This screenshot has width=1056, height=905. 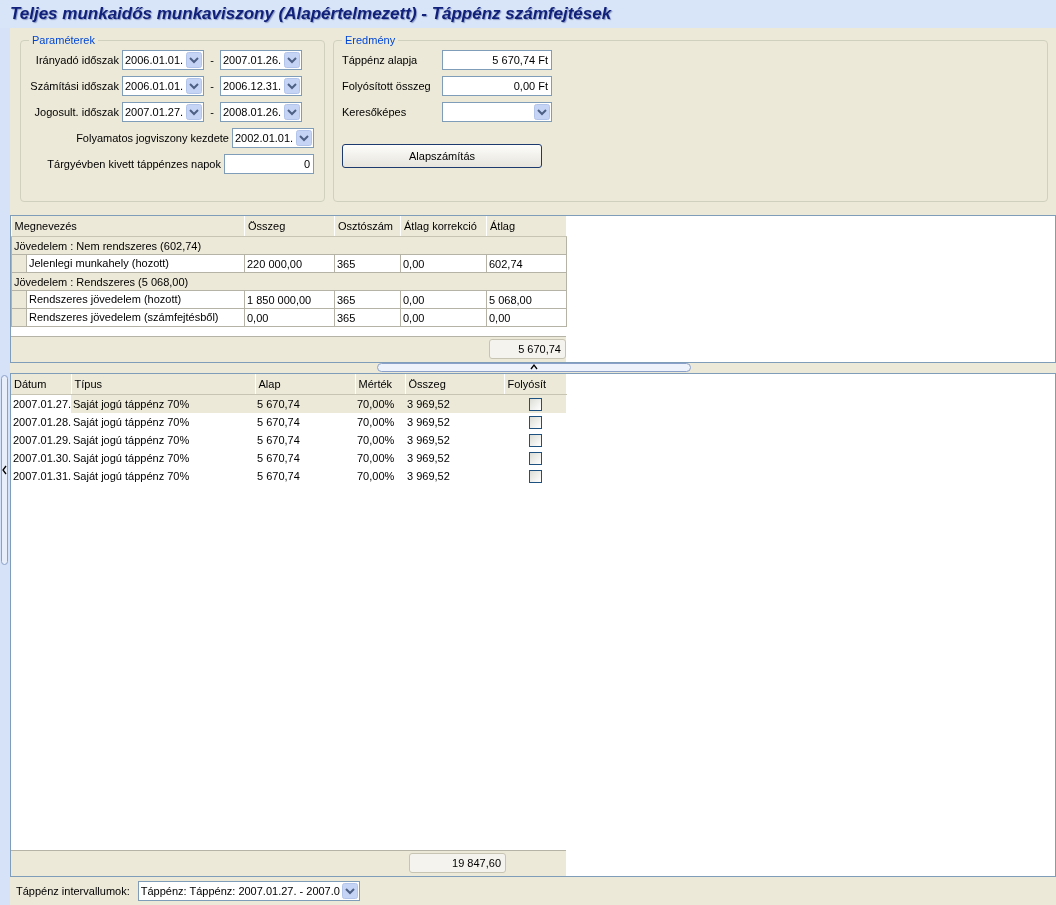 What do you see at coordinates (269, 164) in the screenshot?
I see `input-field: 0` at bounding box center [269, 164].